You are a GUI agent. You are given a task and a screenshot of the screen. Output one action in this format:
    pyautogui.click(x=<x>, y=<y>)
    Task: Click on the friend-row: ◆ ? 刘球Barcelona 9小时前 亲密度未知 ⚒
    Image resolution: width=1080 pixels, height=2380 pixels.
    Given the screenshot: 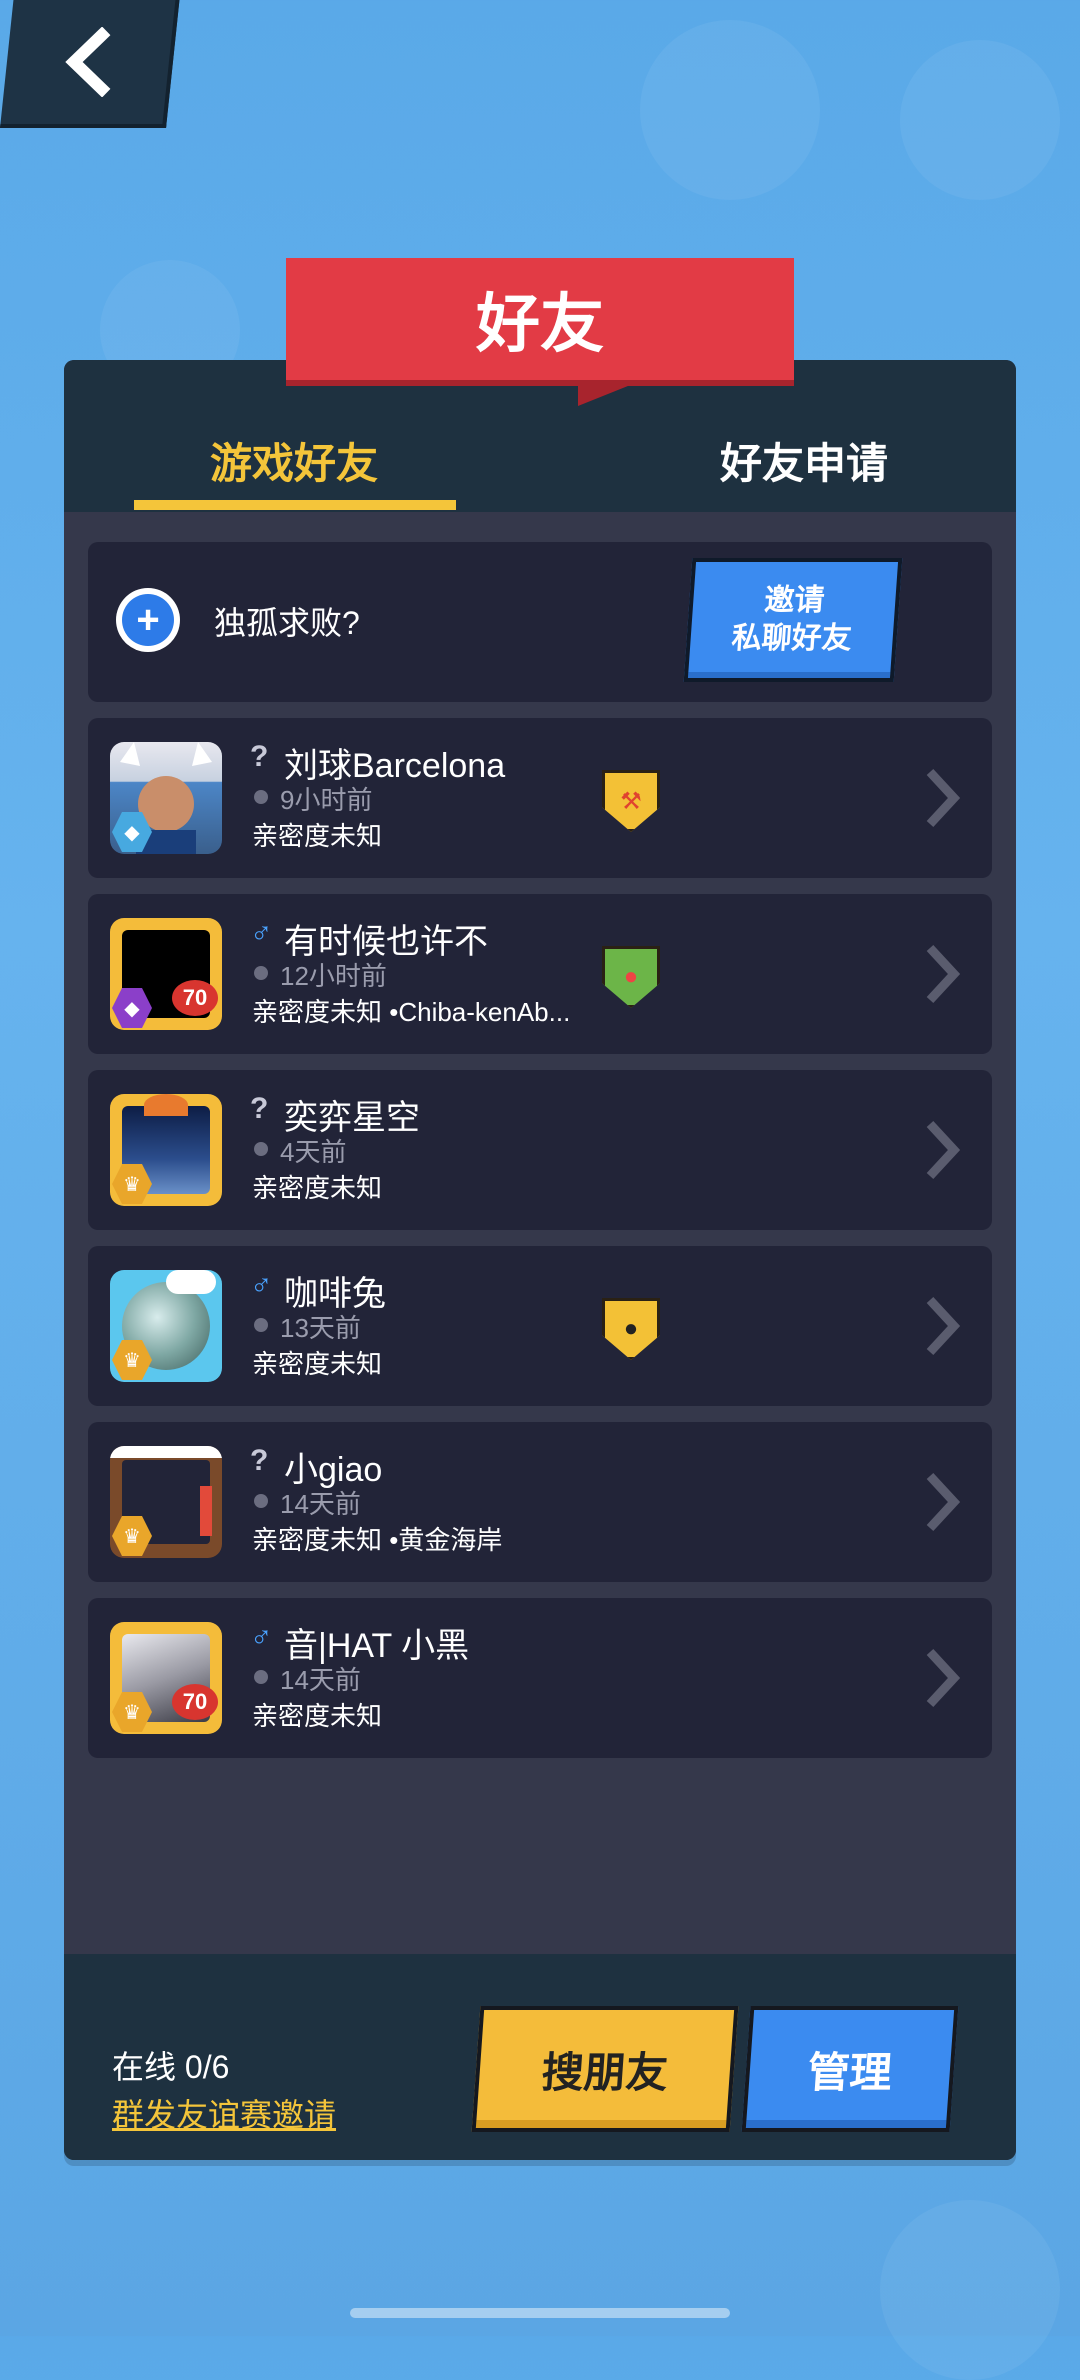 What is the action you would take?
    pyautogui.click(x=540, y=798)
    